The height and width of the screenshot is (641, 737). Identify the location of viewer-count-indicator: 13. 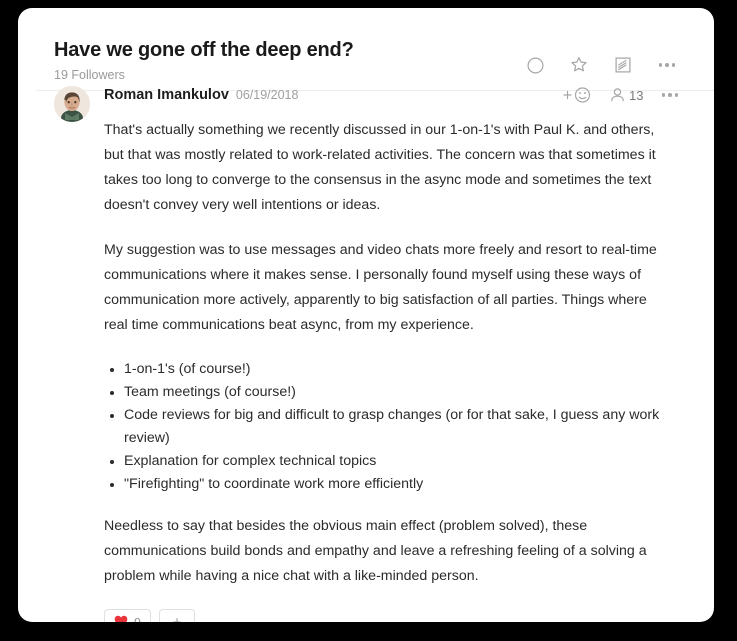
(627, 95).